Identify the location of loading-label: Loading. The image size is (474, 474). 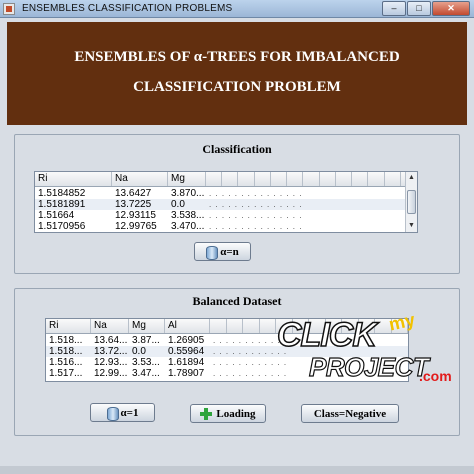
(236, 413).